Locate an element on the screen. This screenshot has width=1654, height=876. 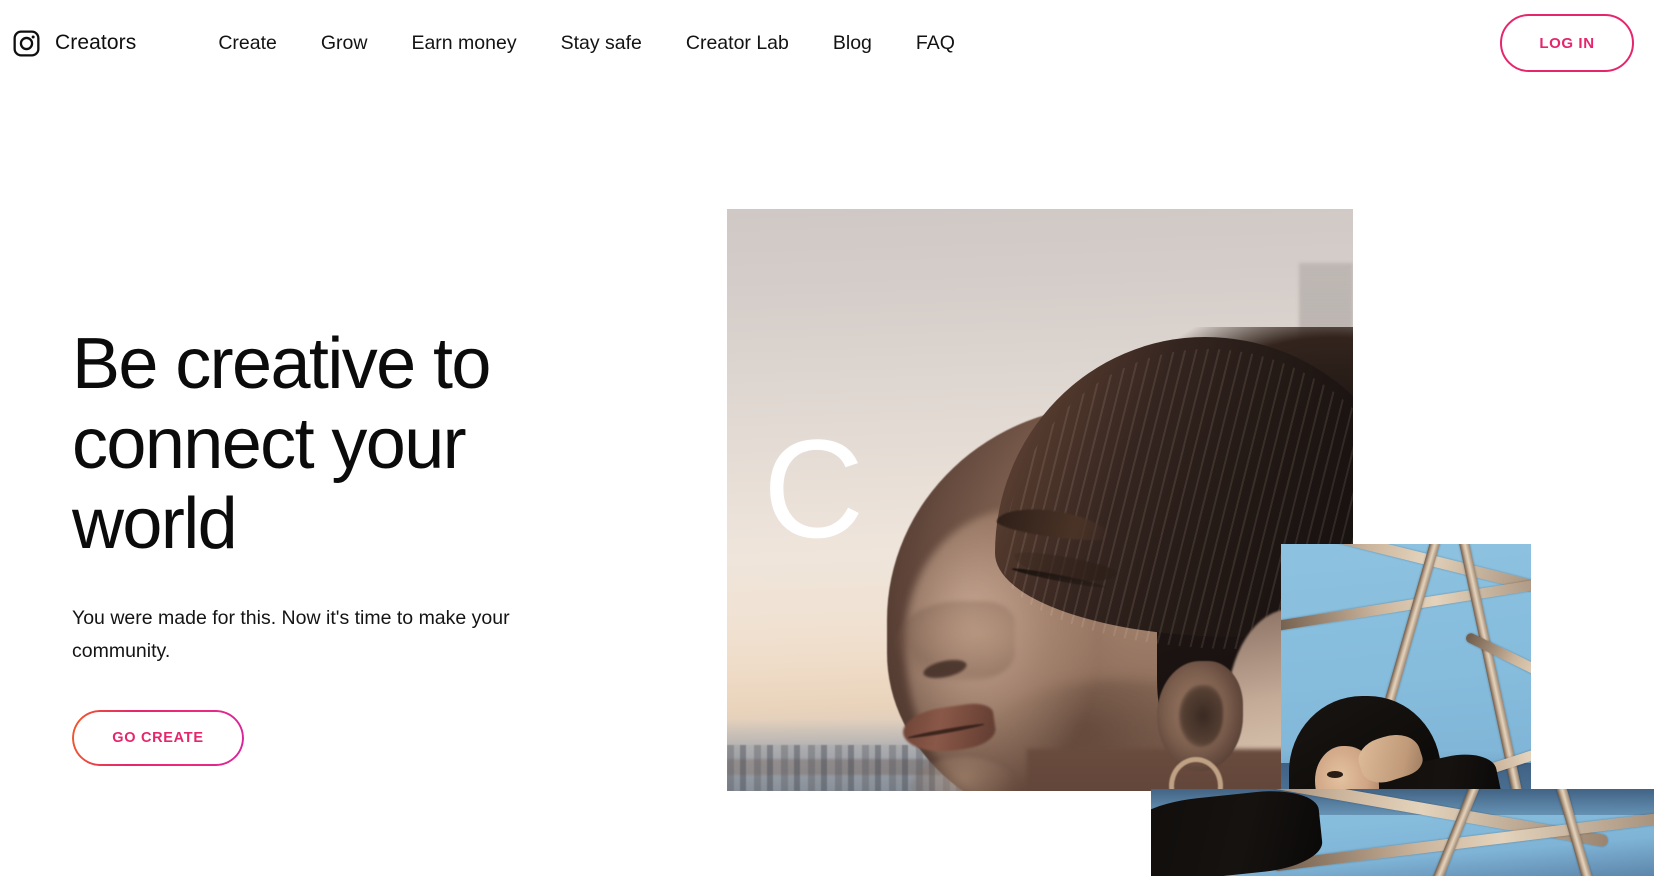
overlay-letter-c: C is located at coordinates (814, 488).